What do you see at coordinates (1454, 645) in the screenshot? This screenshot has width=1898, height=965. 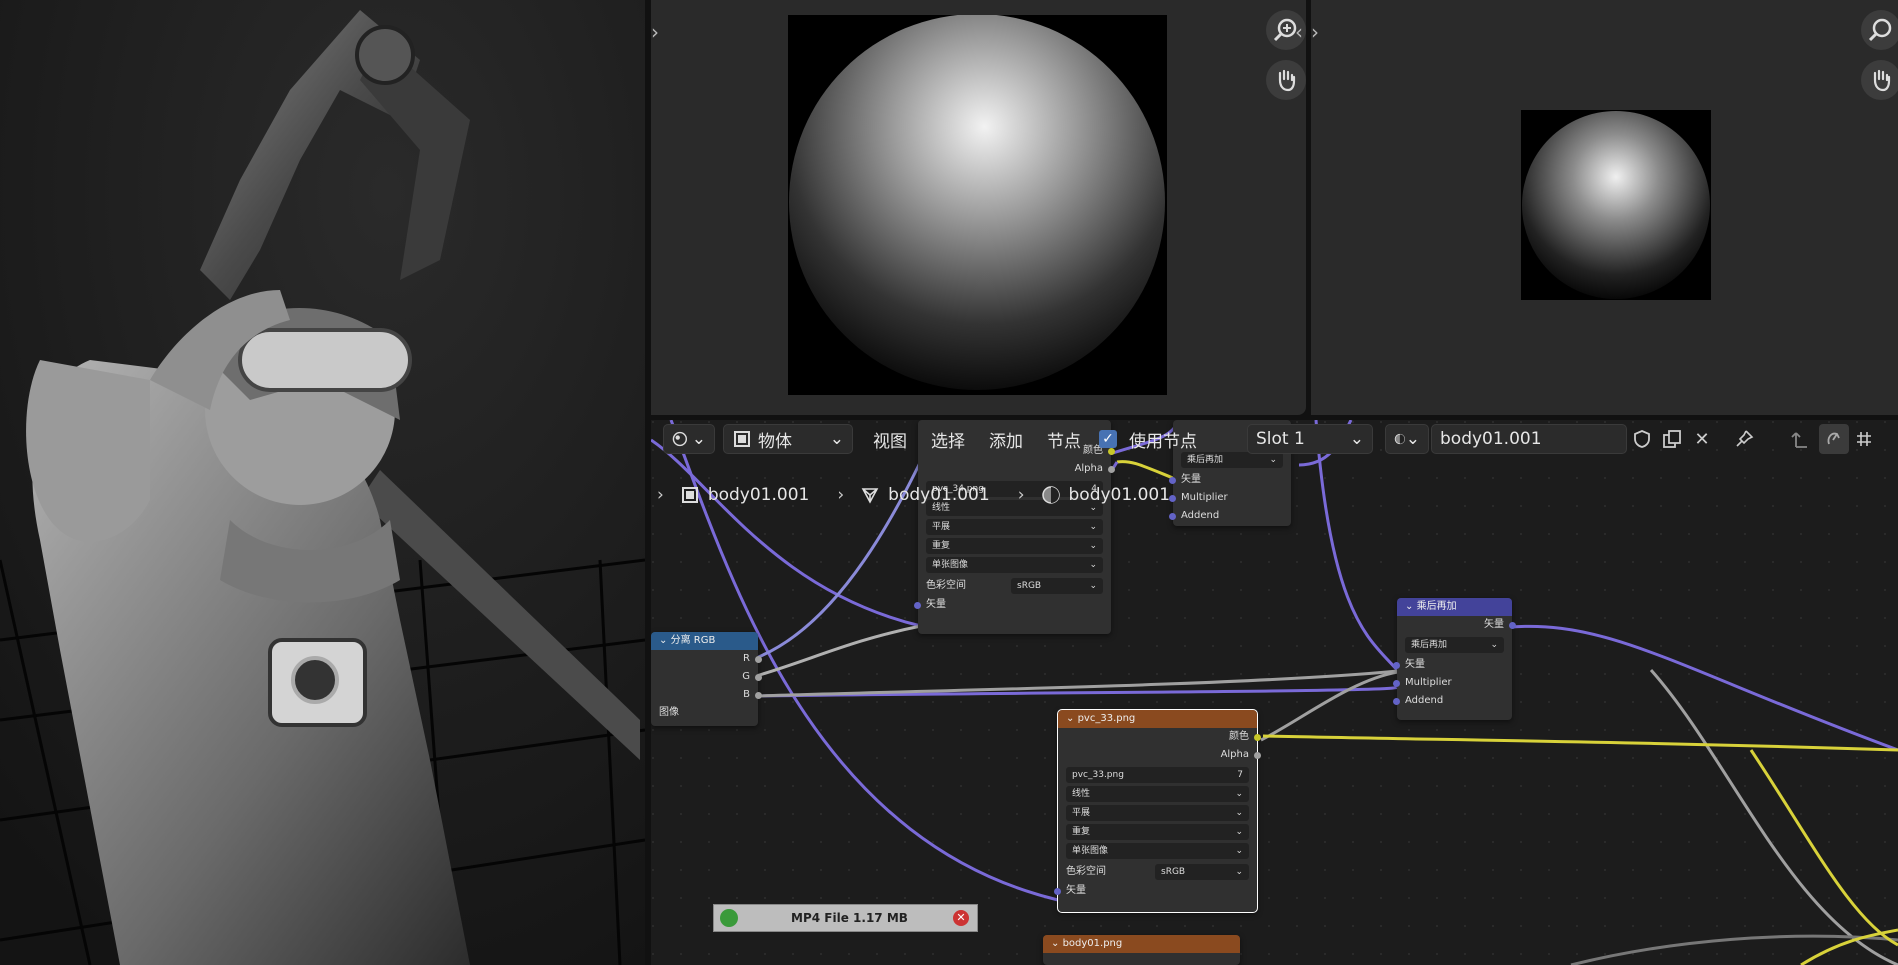 I see `operation-select: 乘后再加 ⌄` at bounding box center [1454, 645].